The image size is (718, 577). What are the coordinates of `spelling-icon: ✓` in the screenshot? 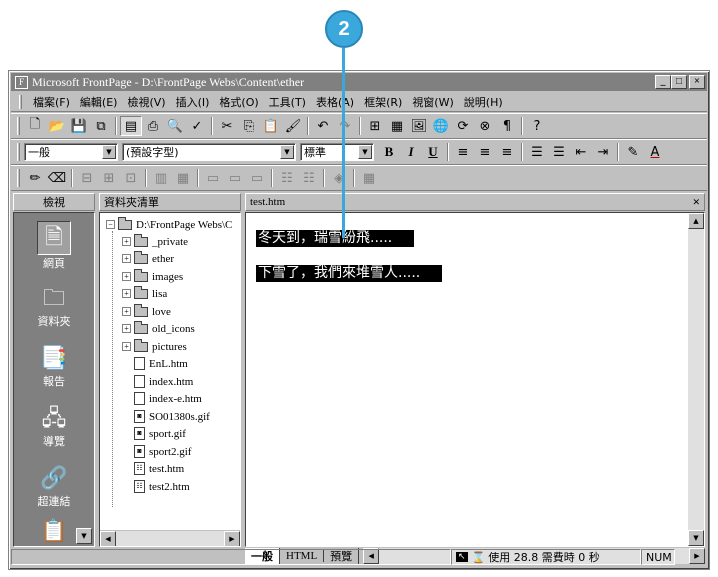 It's located at (197, 126).